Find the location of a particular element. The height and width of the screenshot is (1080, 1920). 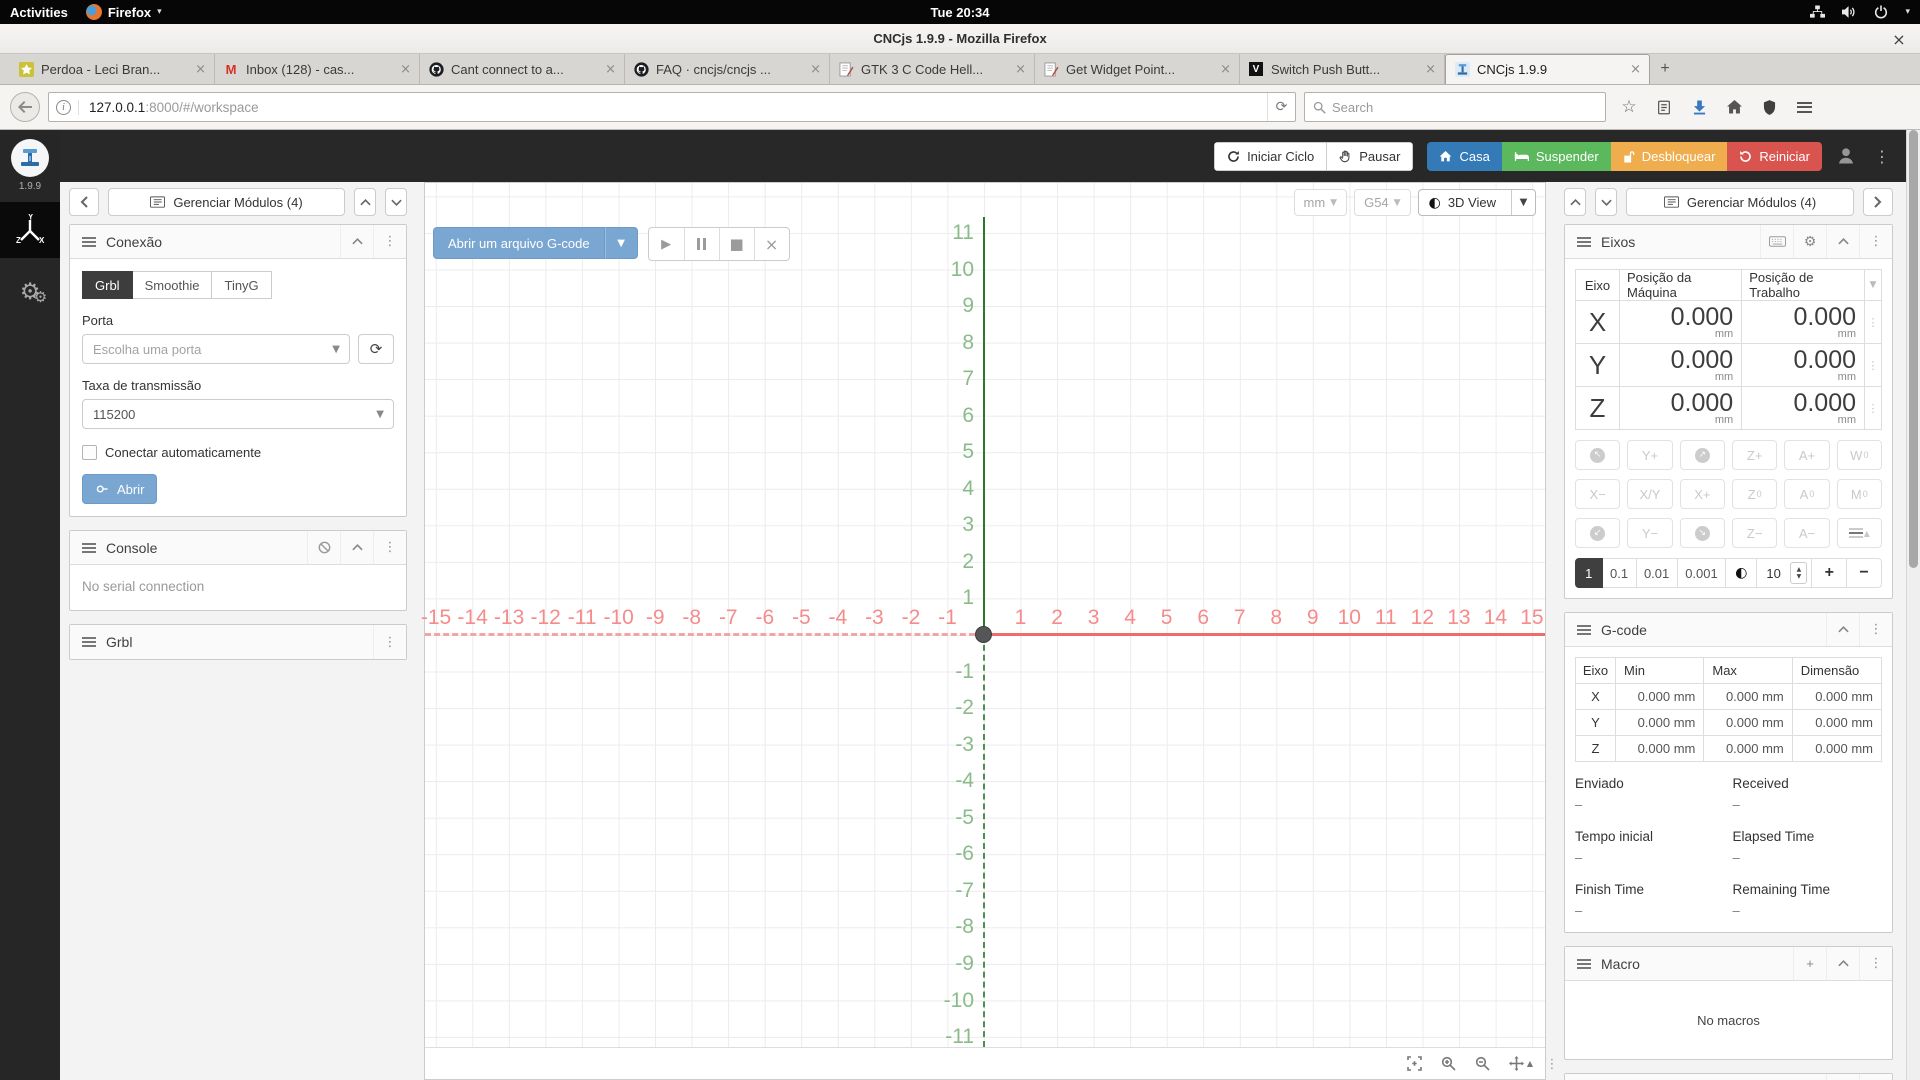

zoom-out-icon is located at coordinates (1482, 1063).